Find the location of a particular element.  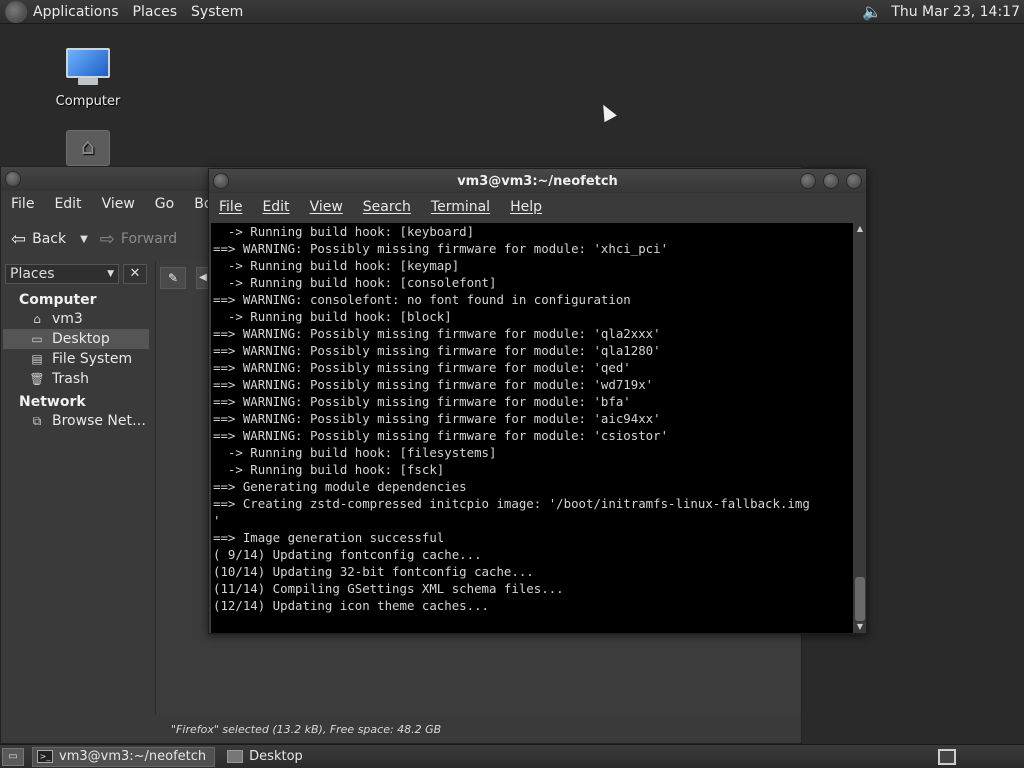

back-arrow-icon: ⇦ is located at coordinates (18, 239).